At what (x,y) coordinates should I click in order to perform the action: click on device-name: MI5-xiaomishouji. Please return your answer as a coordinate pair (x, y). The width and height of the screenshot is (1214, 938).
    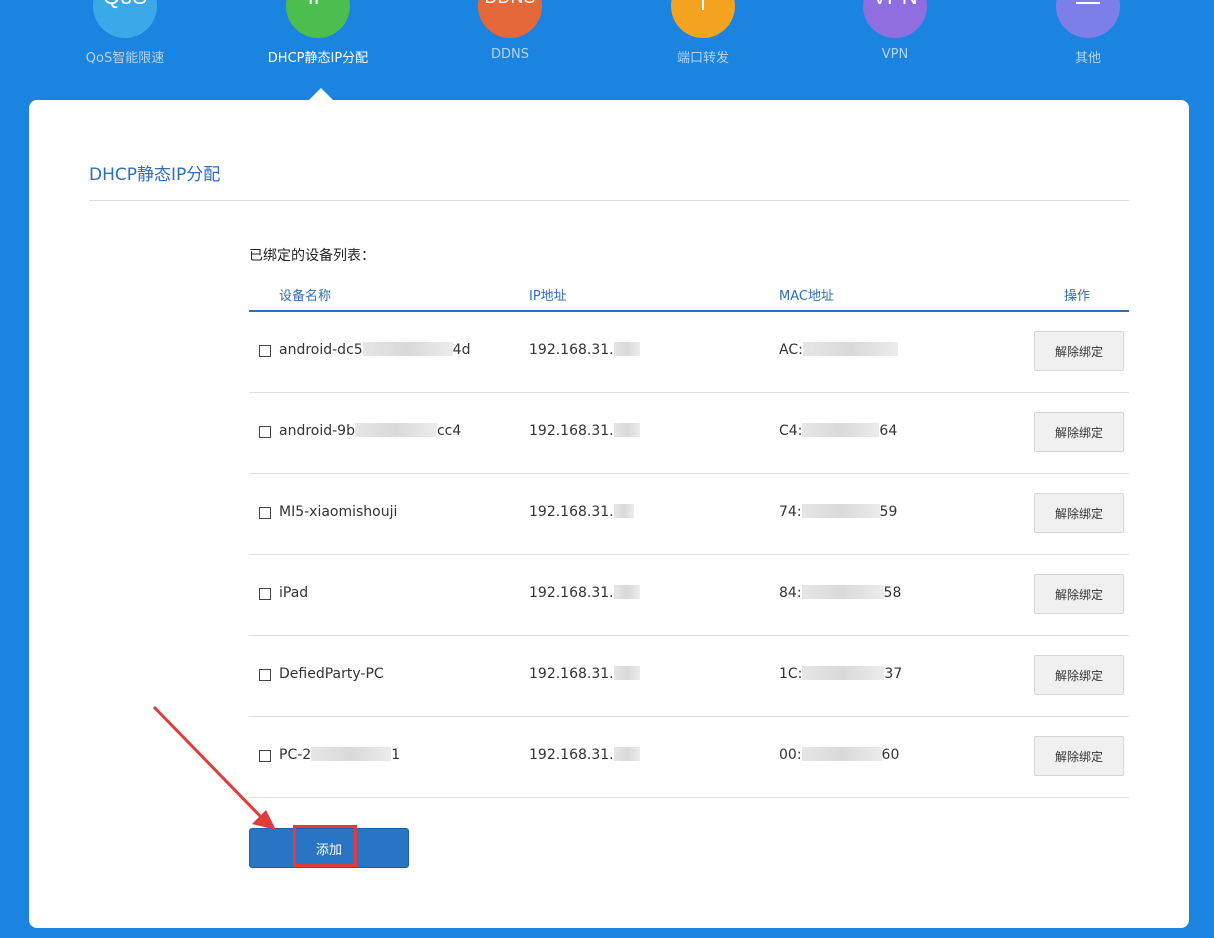
    Looking at the image, I should click on (338, 512).